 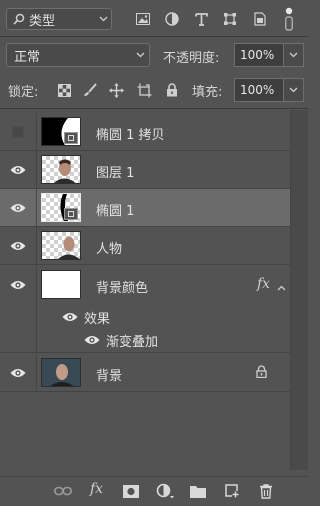 I want to click on adjustment-layer-filter-icon, so click(x=172, y=19).